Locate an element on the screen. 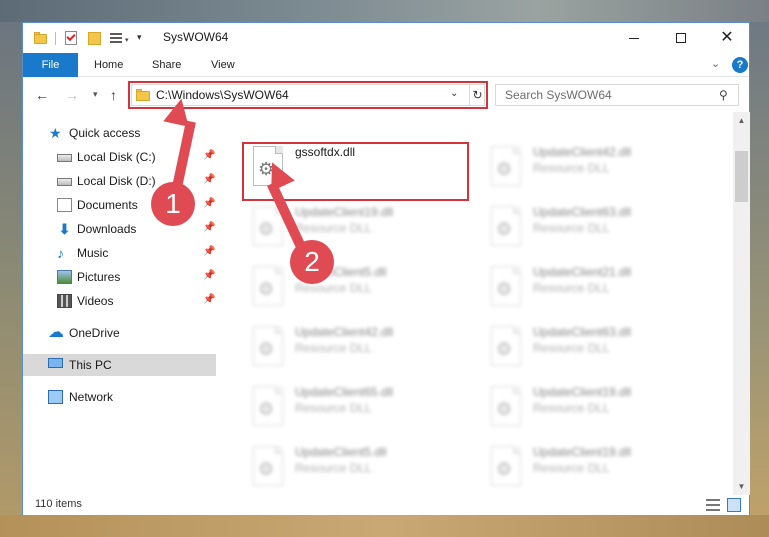 The image size is (769, 537). tab-file: File is located at coordinates (50, 65).